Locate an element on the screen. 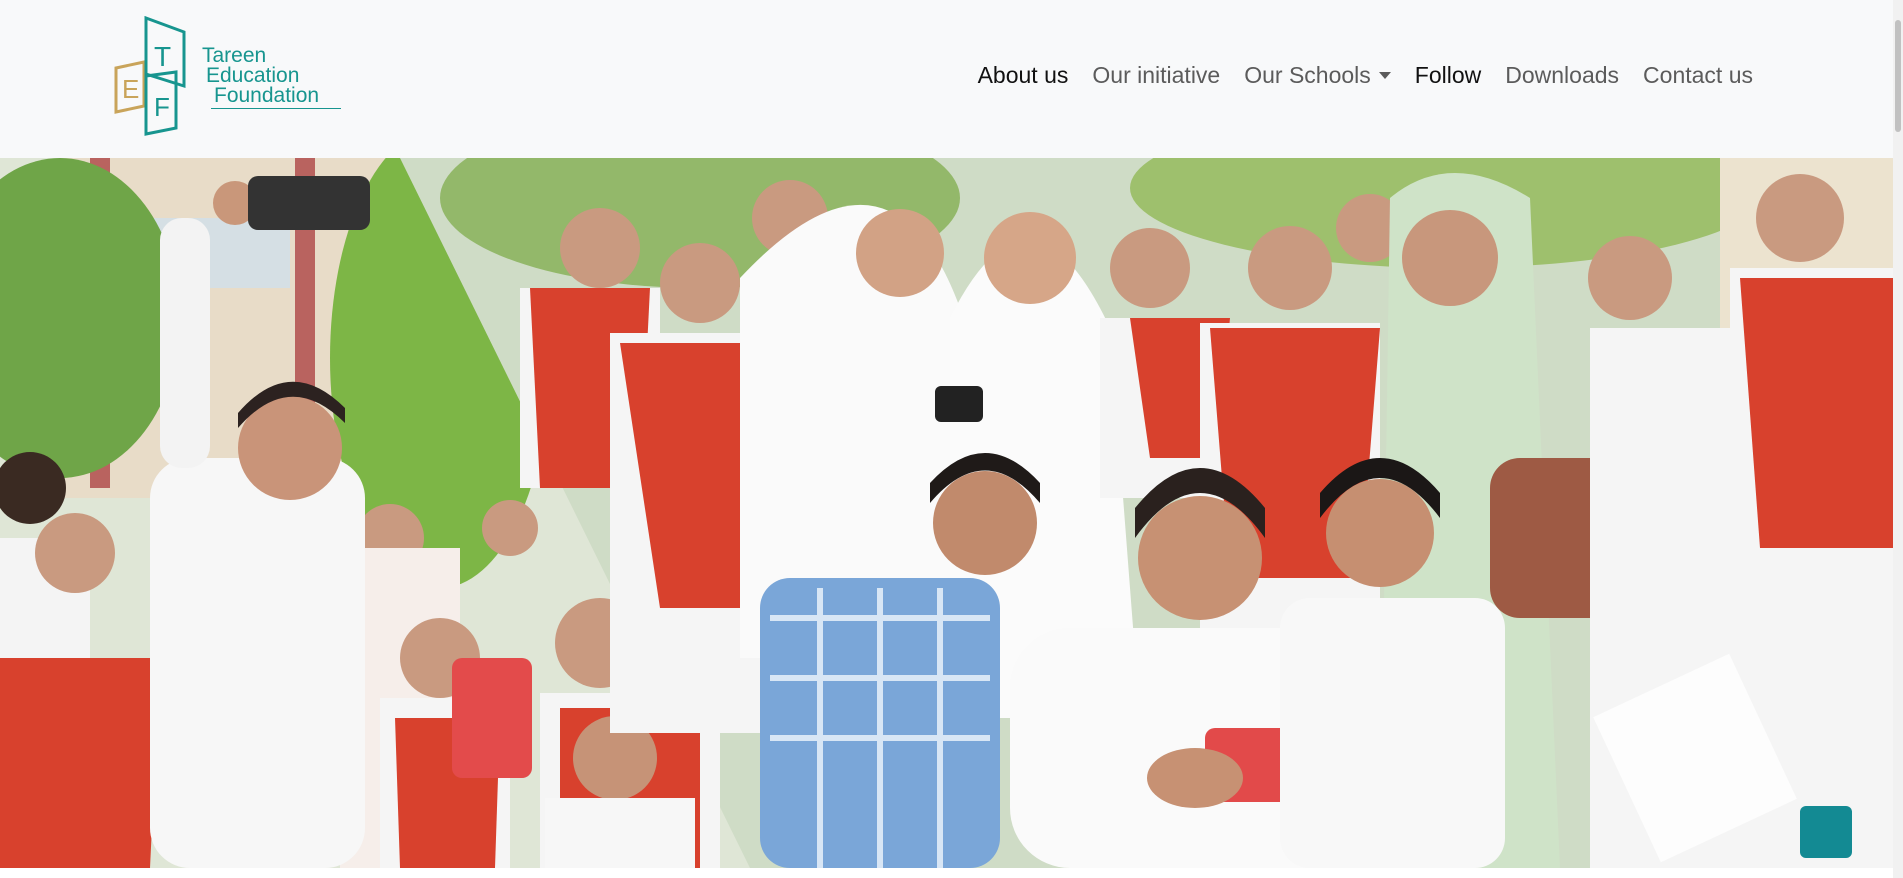  scrollbar-thumb is located at coordinates (1898, 76).